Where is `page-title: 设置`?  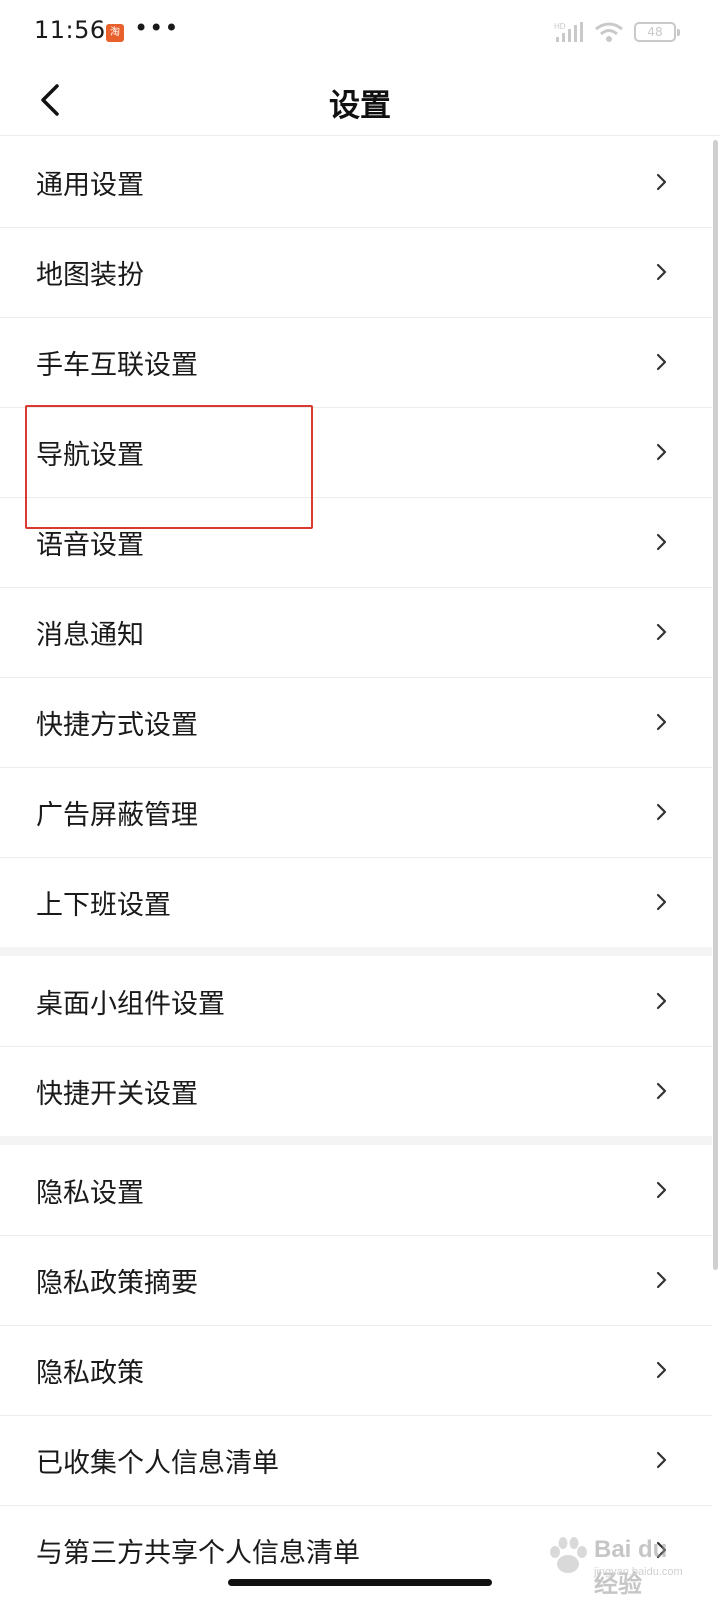 page-title: 设置 is located at coordinates (360, 106).